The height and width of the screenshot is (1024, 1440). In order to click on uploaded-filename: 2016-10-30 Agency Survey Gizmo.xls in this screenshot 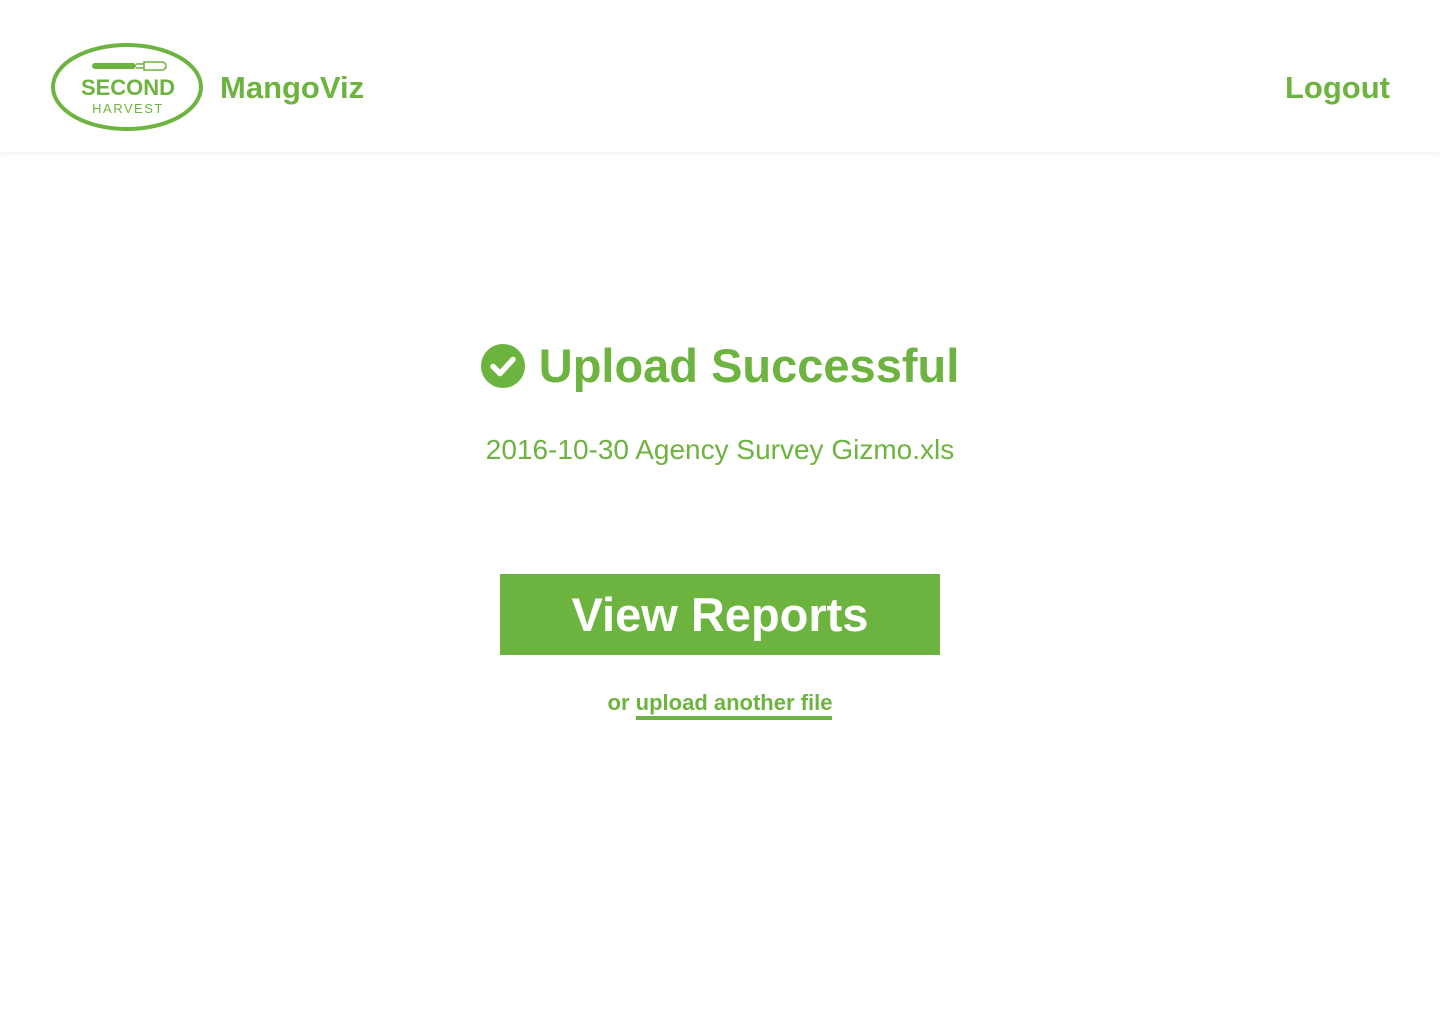, I will do `click(720, 449)`.